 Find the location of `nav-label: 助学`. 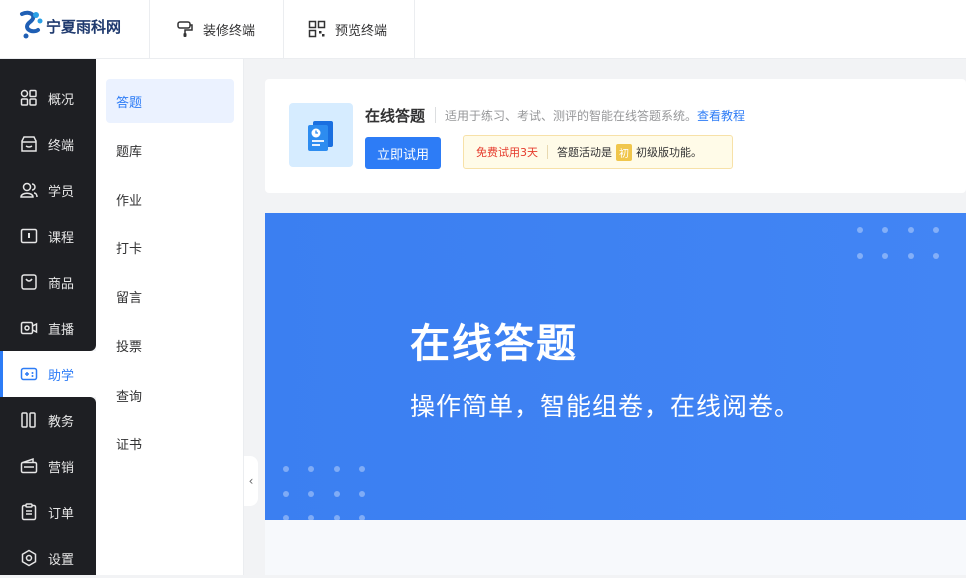

nav-label: 助学 is located at coordinates (61, 376).